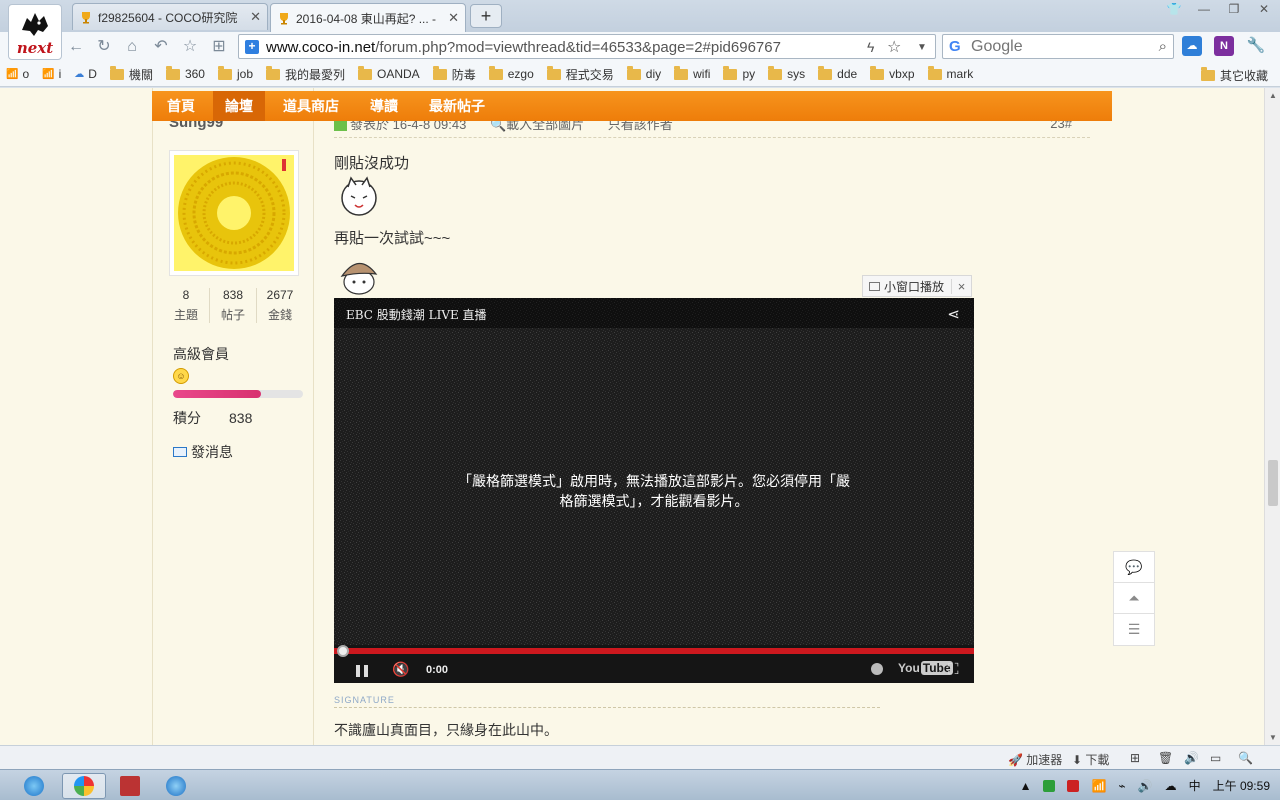 The width and height of the screenshot is (1280, 800). What do you see at coordinates (186, 305) in the screenshot?
I see `stat-threads: 8 主題` at bounding box center [186, 305].